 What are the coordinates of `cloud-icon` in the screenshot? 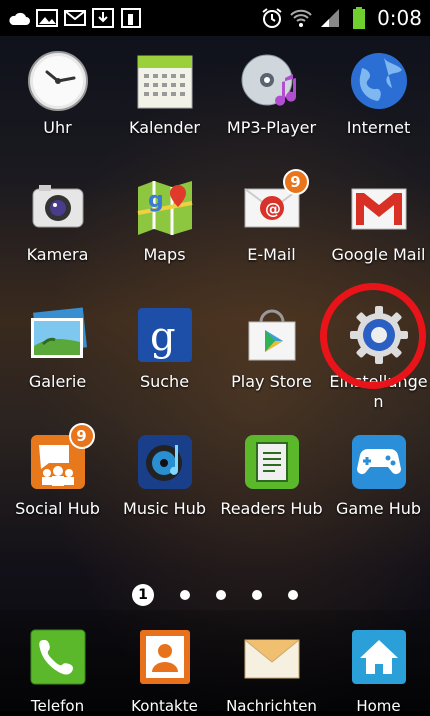 It's located at (19, 18).